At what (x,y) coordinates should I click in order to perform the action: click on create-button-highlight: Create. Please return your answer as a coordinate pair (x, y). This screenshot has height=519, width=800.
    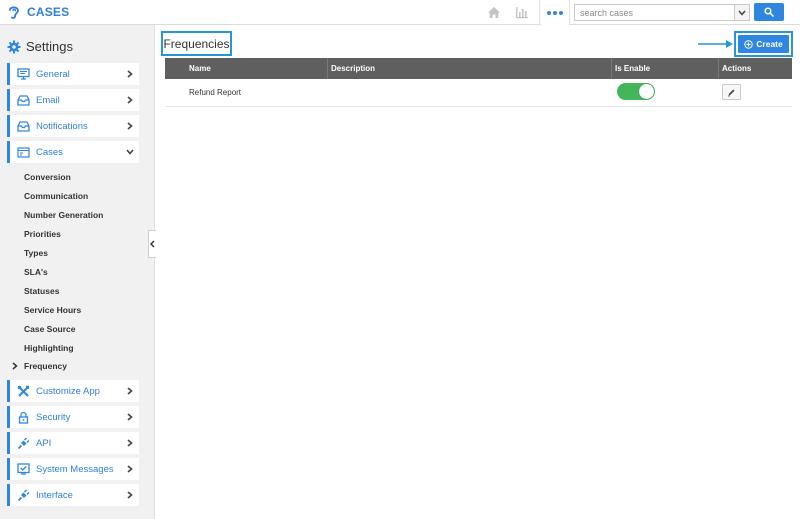
    Looking at the image, I should click on (763, 44).